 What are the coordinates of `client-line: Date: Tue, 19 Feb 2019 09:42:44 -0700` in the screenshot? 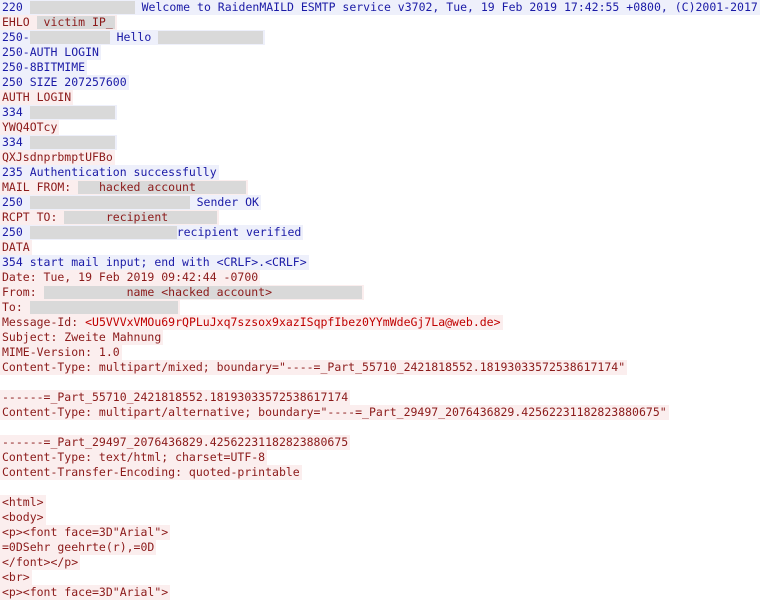 It's located at (130, 277).